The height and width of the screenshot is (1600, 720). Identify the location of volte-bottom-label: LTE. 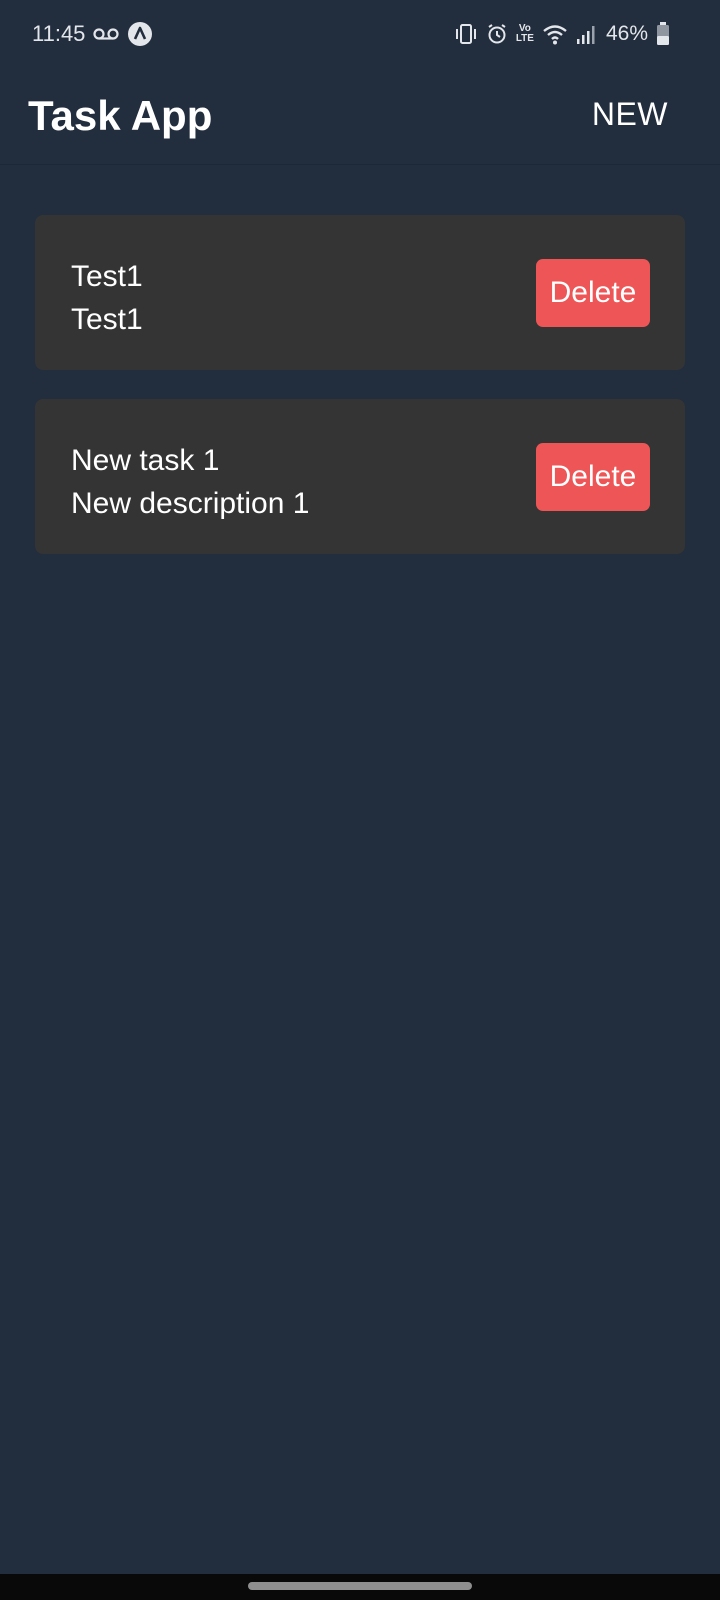
(524, 38).